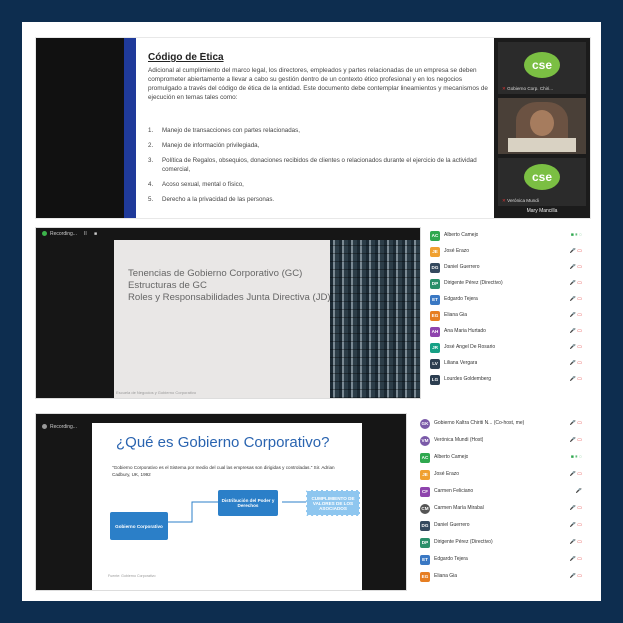 Image resolution: width=623 pixels, height=623 pixels. What do you see at coordinates (186, 57) in the screenshot?
I see `slide-heading: Código de Ética` at bounding box center [186, 57].